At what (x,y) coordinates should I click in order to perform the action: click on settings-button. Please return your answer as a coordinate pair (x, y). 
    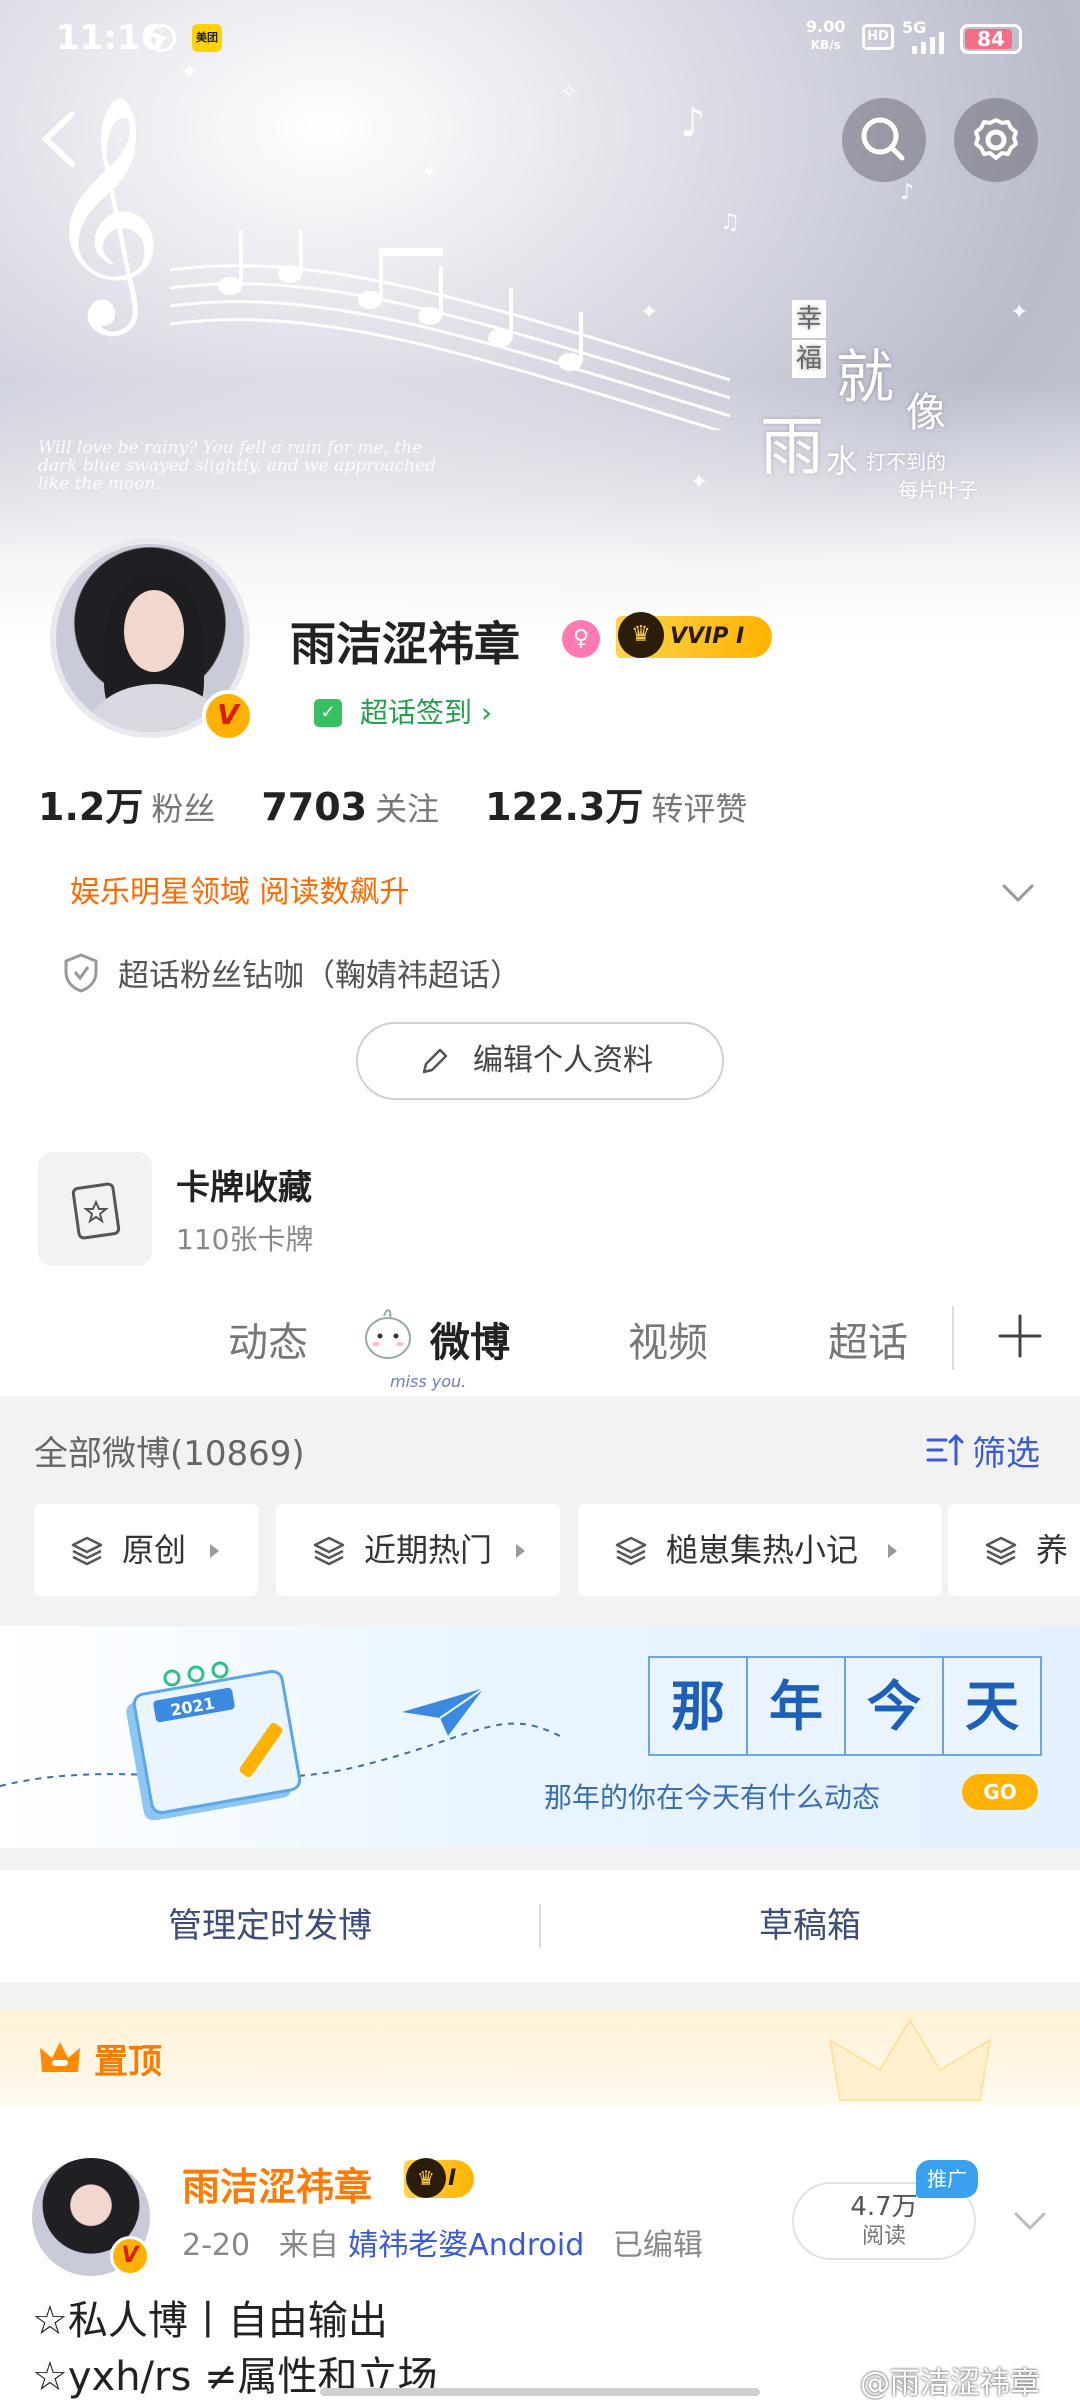
    Looking at the image, I should click on (996, 140).